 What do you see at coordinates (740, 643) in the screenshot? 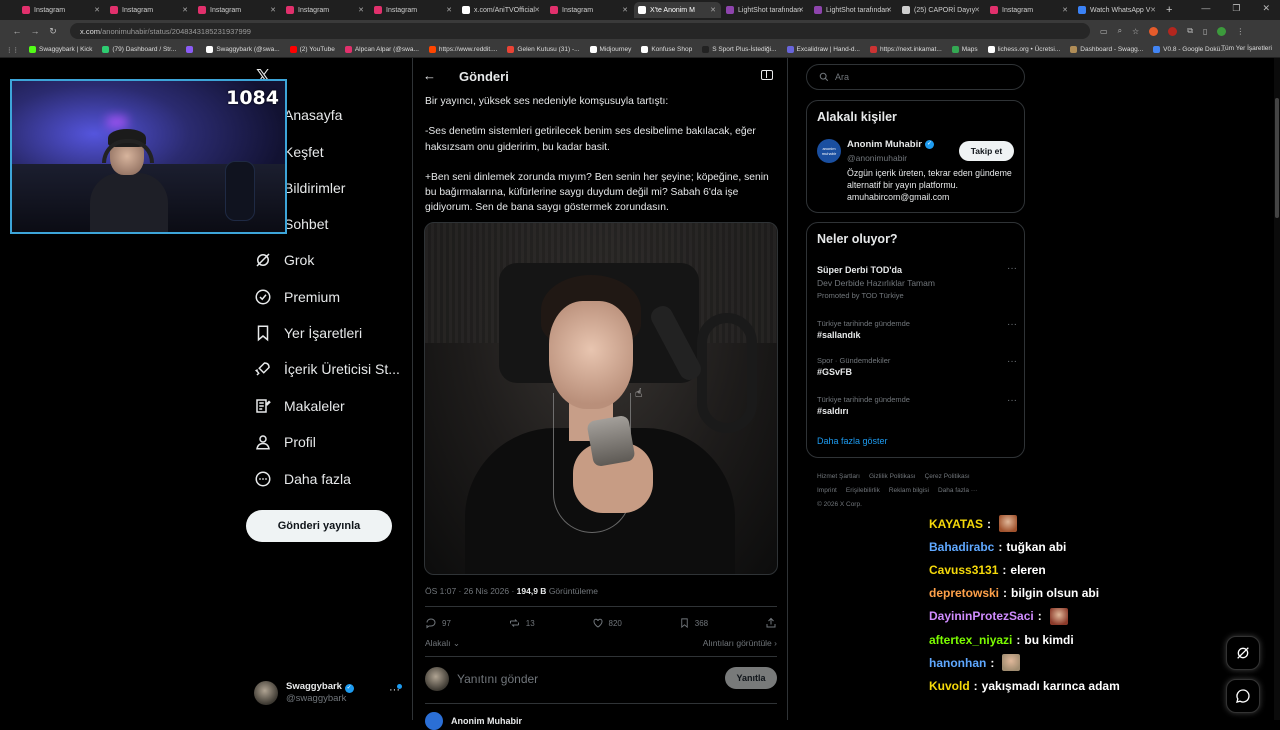
I see `view-quotes-link: Alıntıları görüntüle ›` at bounding box center [740, 643].